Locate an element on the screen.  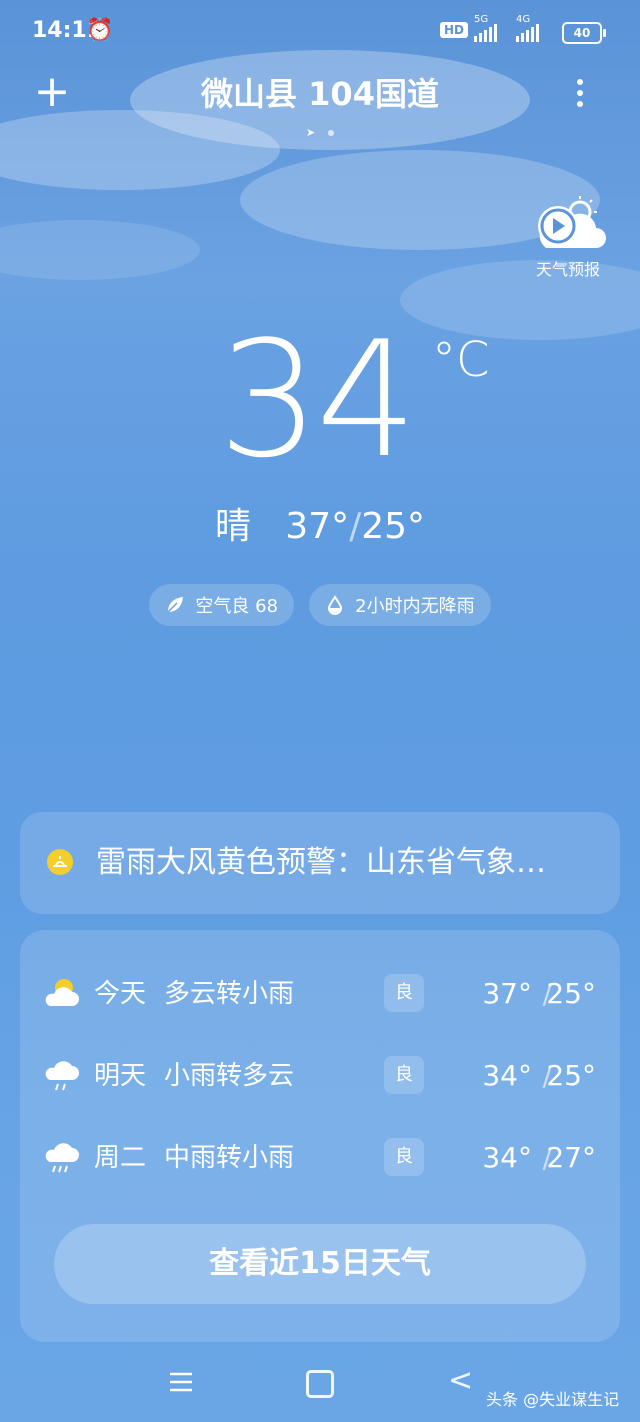
app-header: + 微山县 104国道 is located at coordinates (320, 96).